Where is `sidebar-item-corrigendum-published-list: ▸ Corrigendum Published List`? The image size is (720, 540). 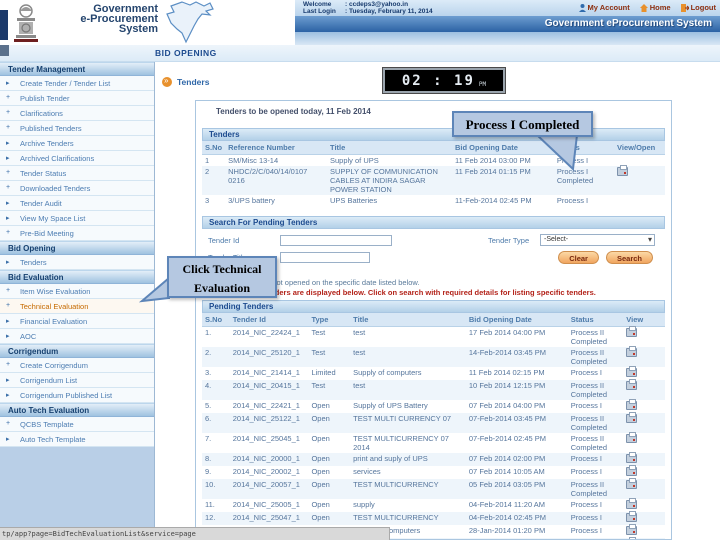 sidebar-item-corrigendum-published-list: ▸ Corrigendum Published List is located at coordinates (77, 395).